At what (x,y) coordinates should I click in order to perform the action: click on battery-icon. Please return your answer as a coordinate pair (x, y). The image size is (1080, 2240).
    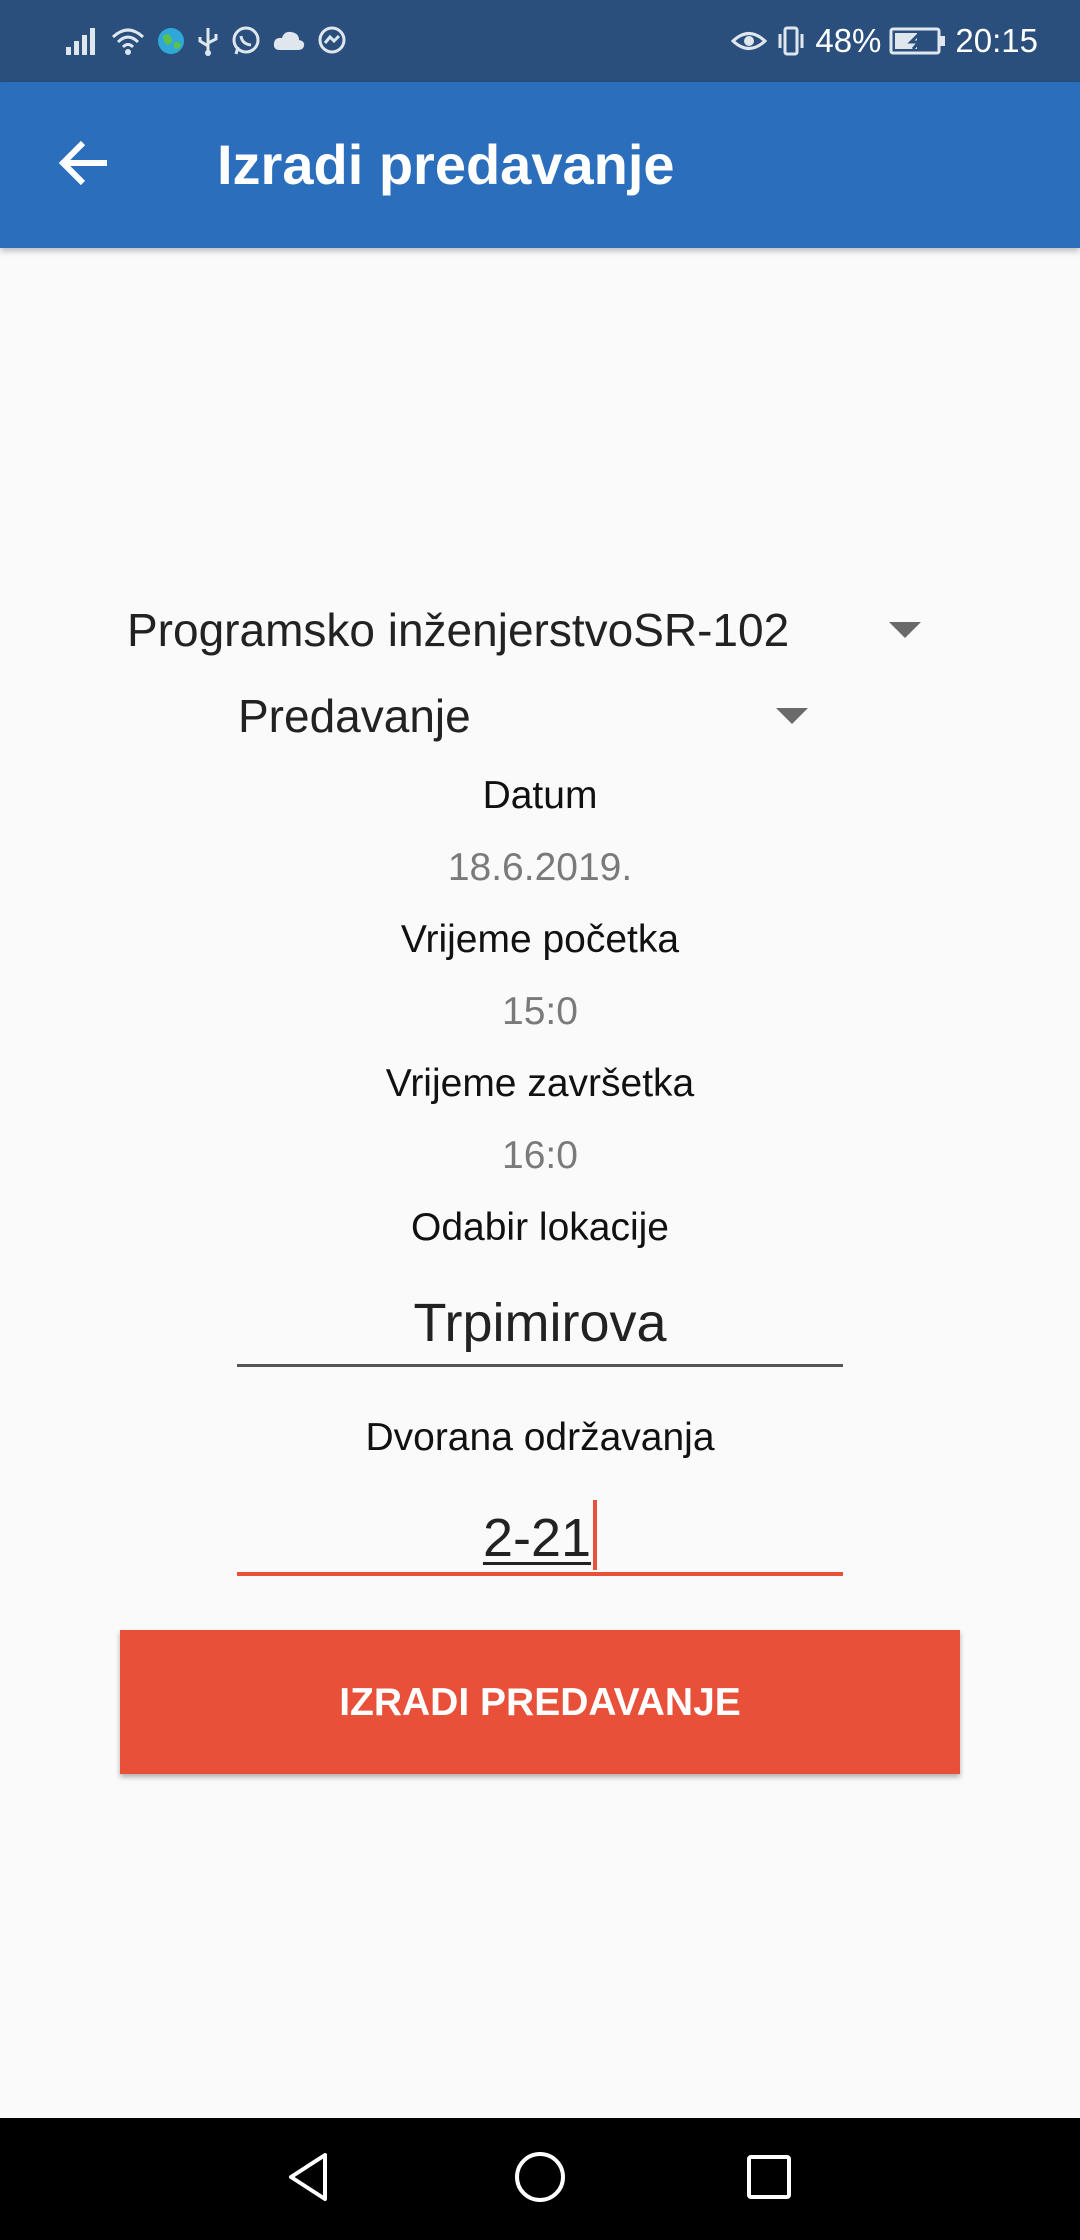
    Looking at the image, I should click on (918, 41).